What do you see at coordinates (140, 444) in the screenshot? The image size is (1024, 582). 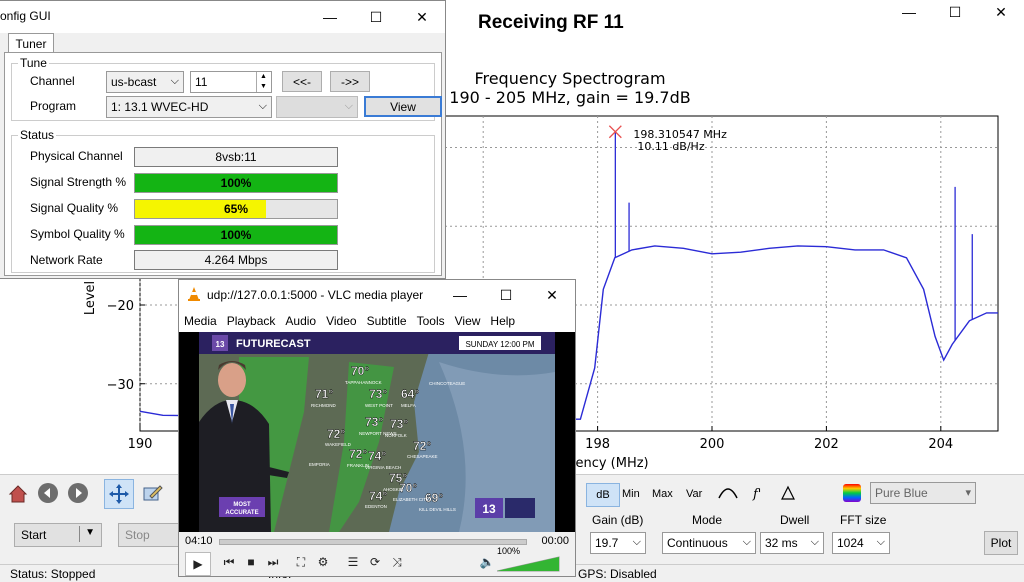 I see `x-tick-label: 190` at bounding box center [140, 444].